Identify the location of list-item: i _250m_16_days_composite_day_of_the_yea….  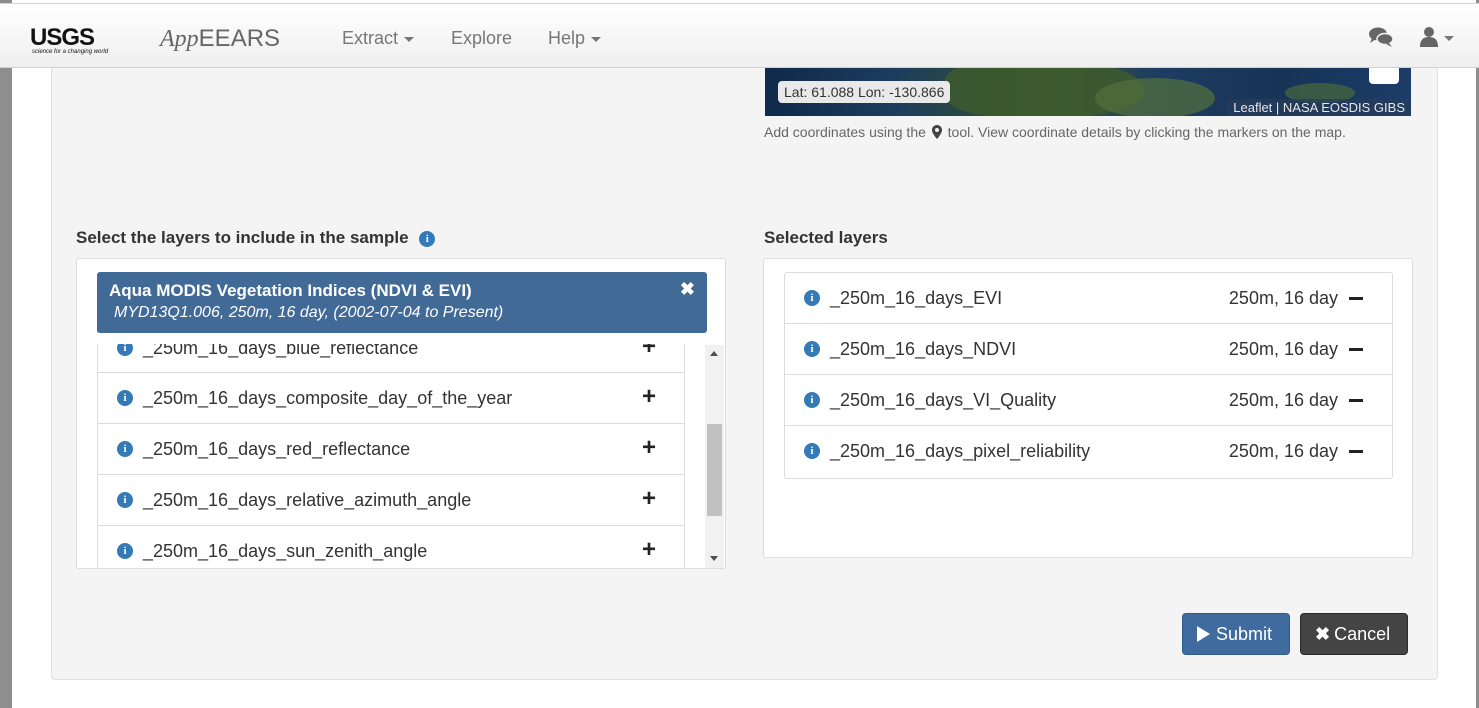
(391, 398).